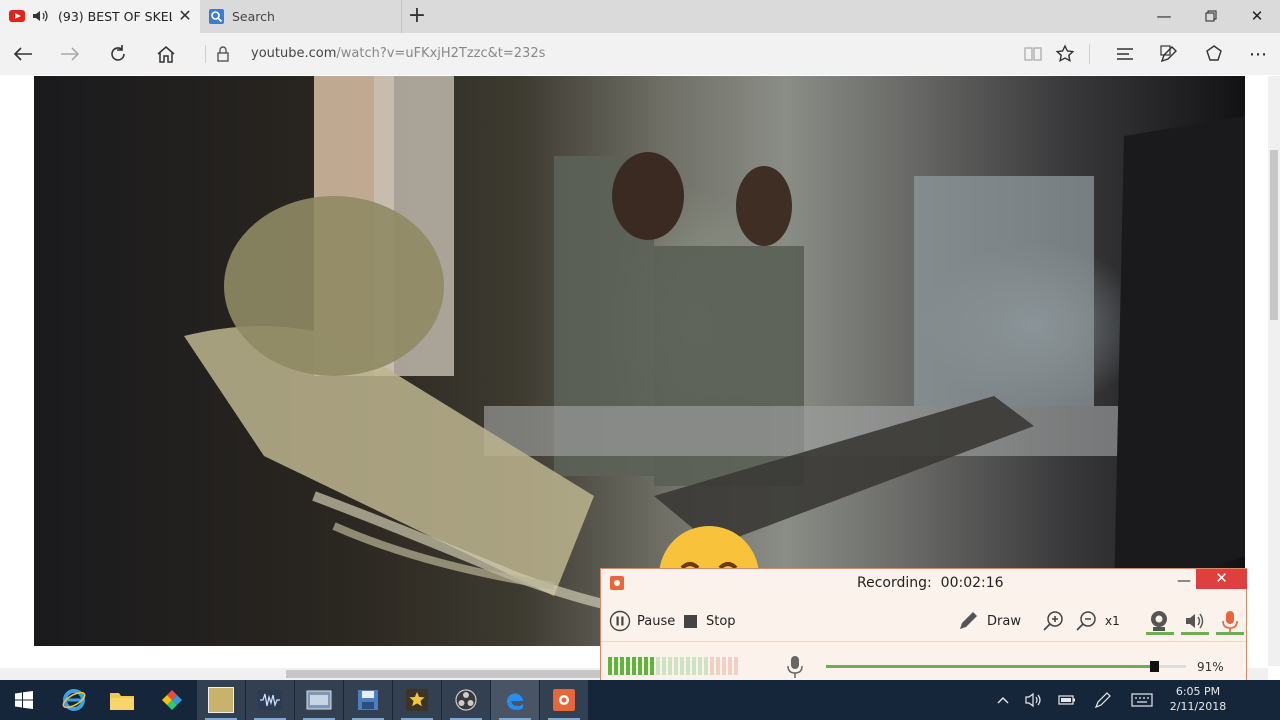 The height and width of the screenshot is (720, 1280). I want to click on tray-volume, so click(1034, 700).